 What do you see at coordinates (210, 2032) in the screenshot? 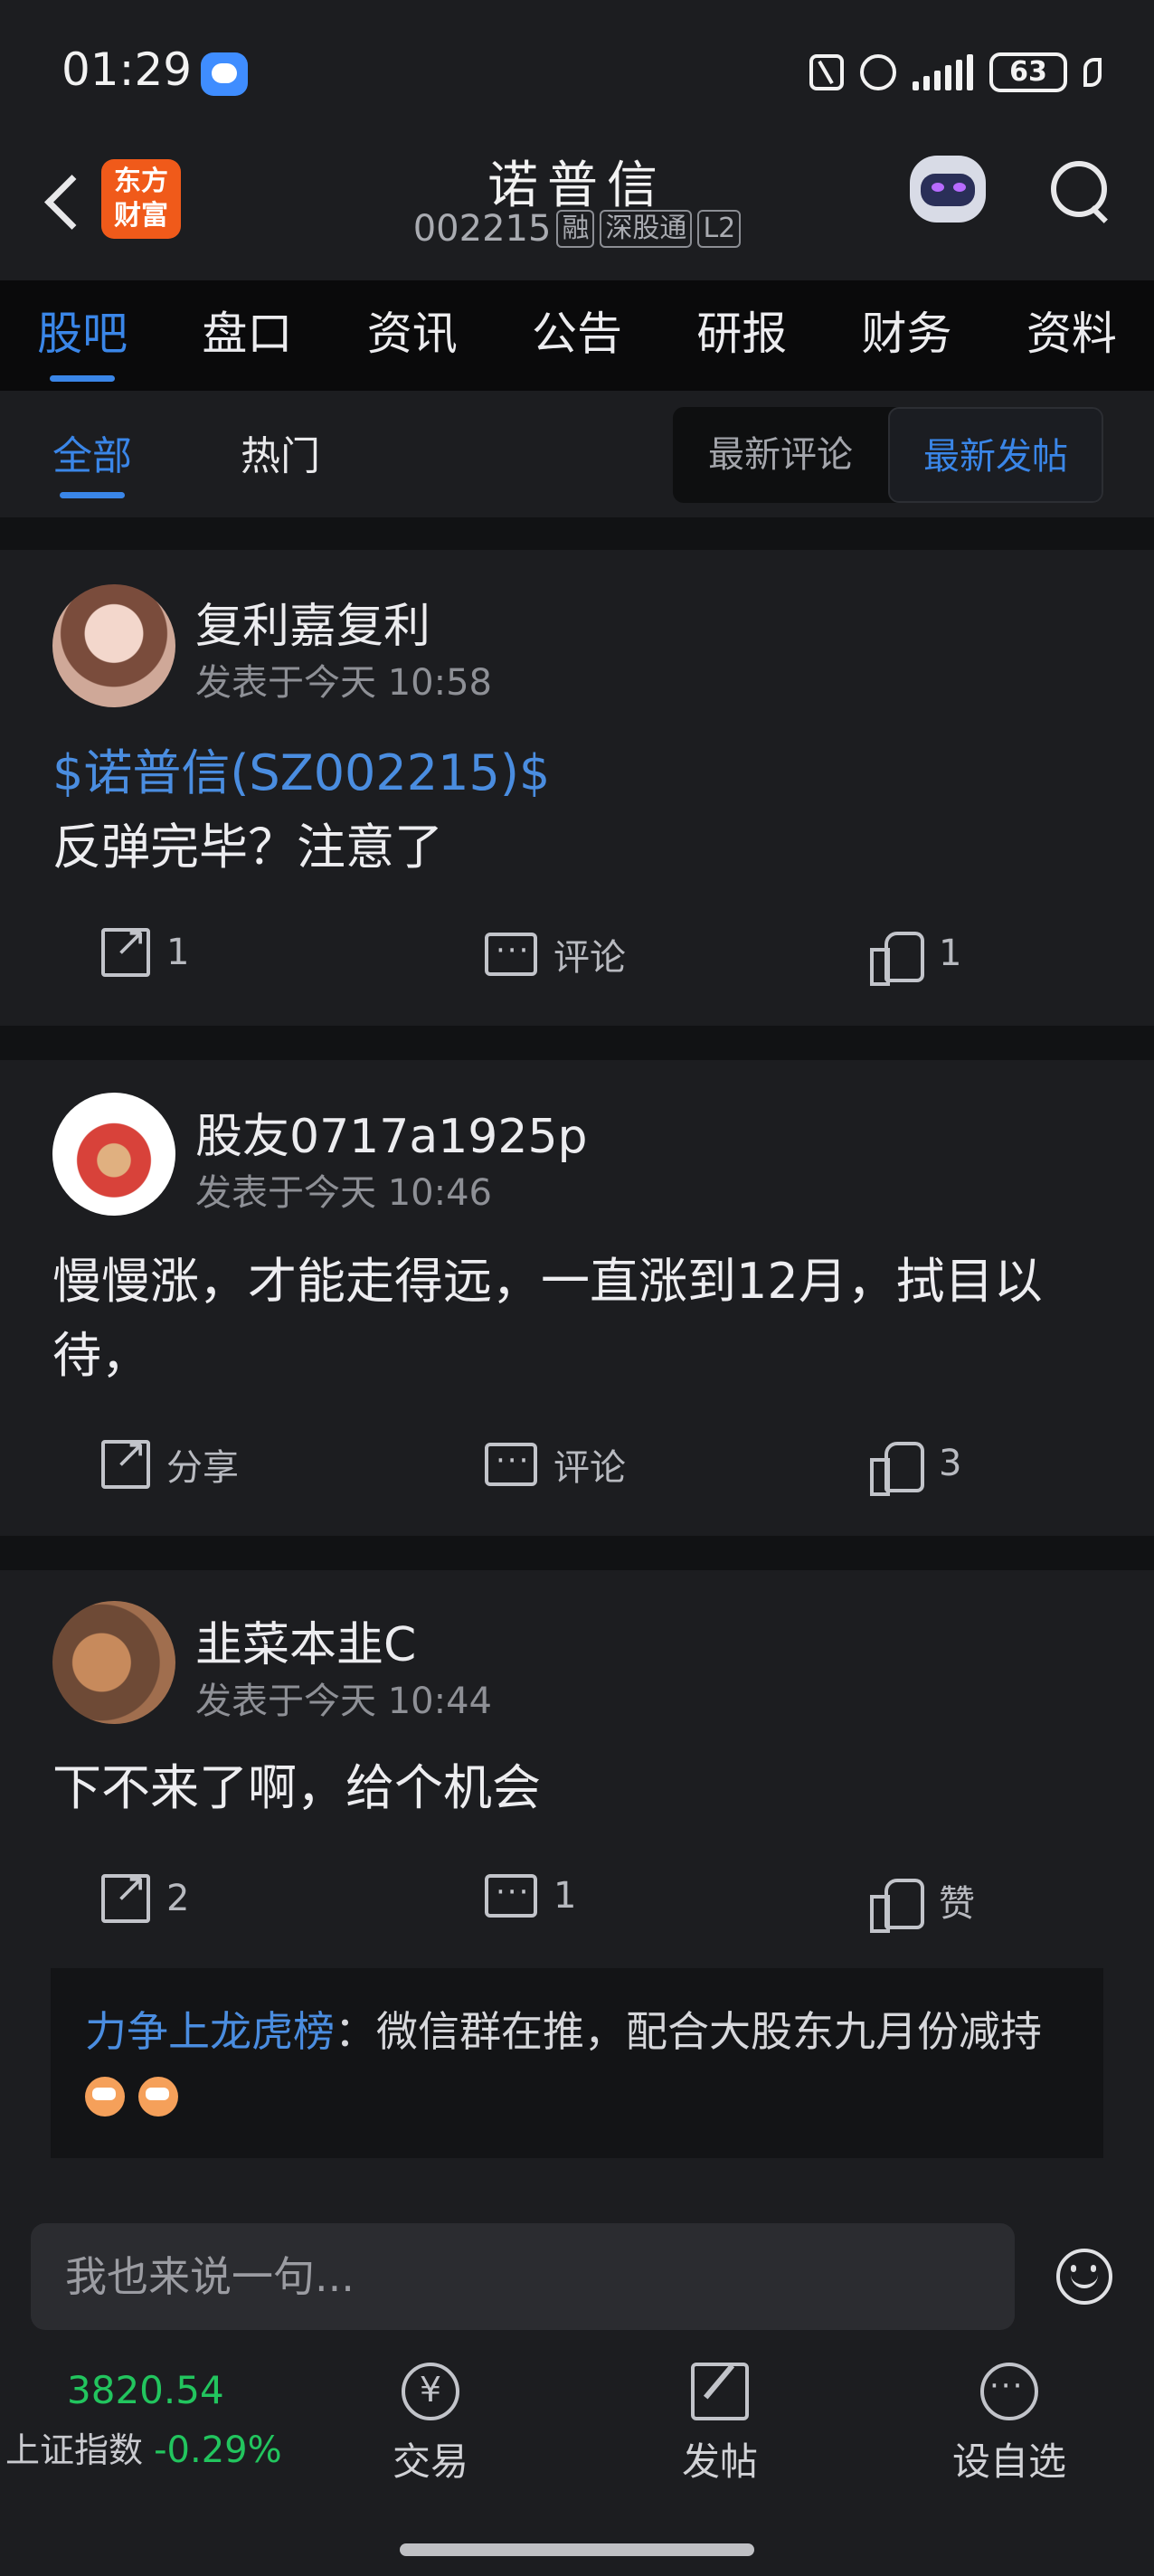
I see `reply-author: 力争上龙虎榜` at bounding box center [210, 2032].